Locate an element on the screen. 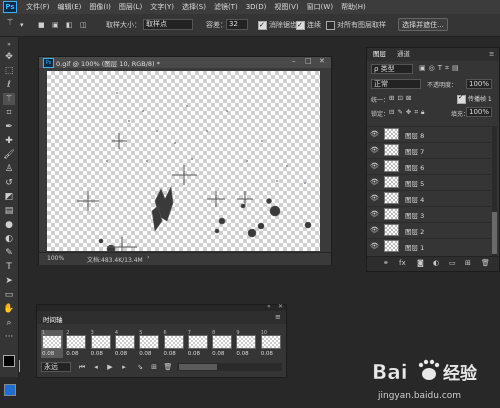 The height and width of the screenshot is (408, 500). first-frame-icon: ⏮︎ is located at coordinates (82, 367).